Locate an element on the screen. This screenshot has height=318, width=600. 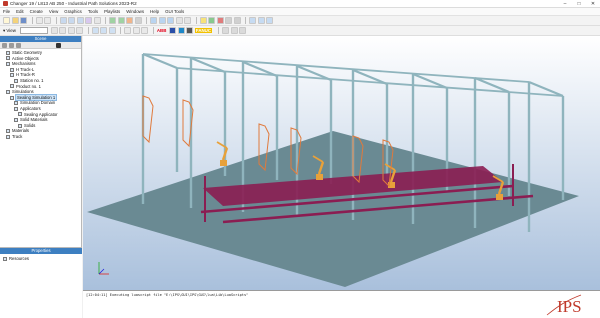
shading-icon is located at coordinates (187, 20).